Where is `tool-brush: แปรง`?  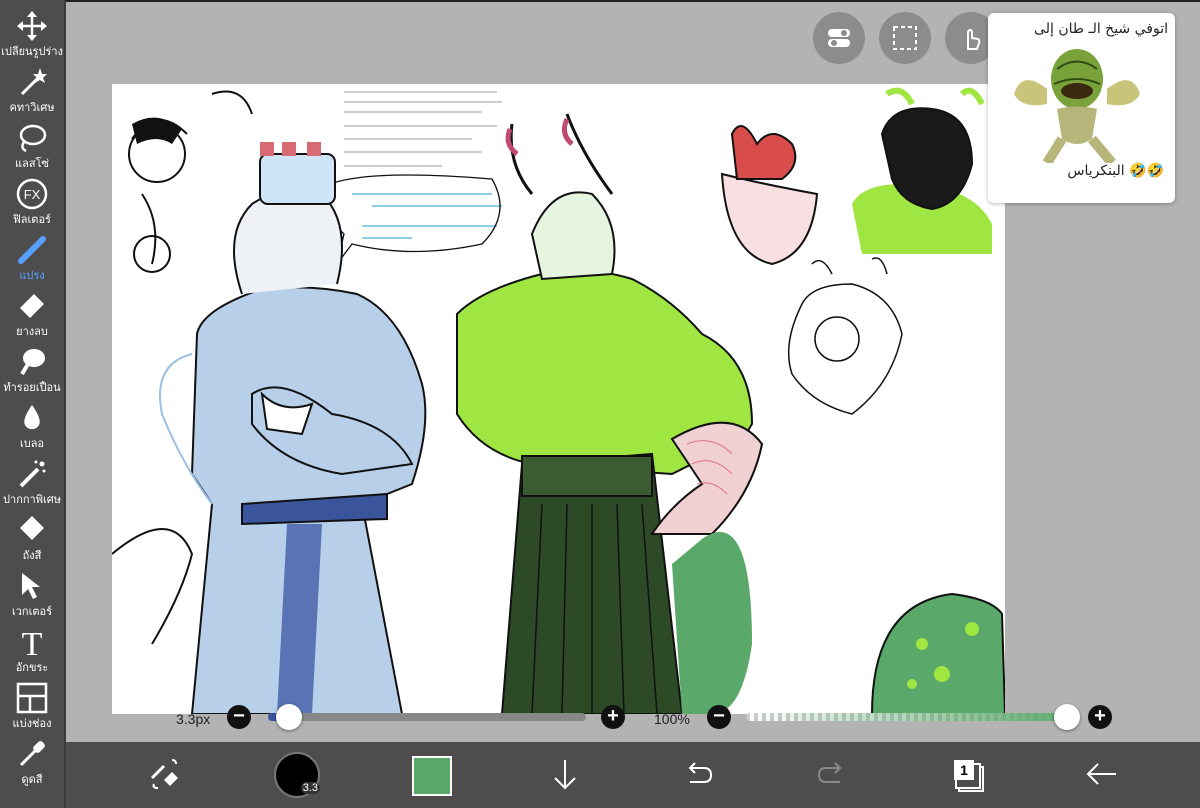 tool-brush: แปรง is located at coordinates (32, 258).